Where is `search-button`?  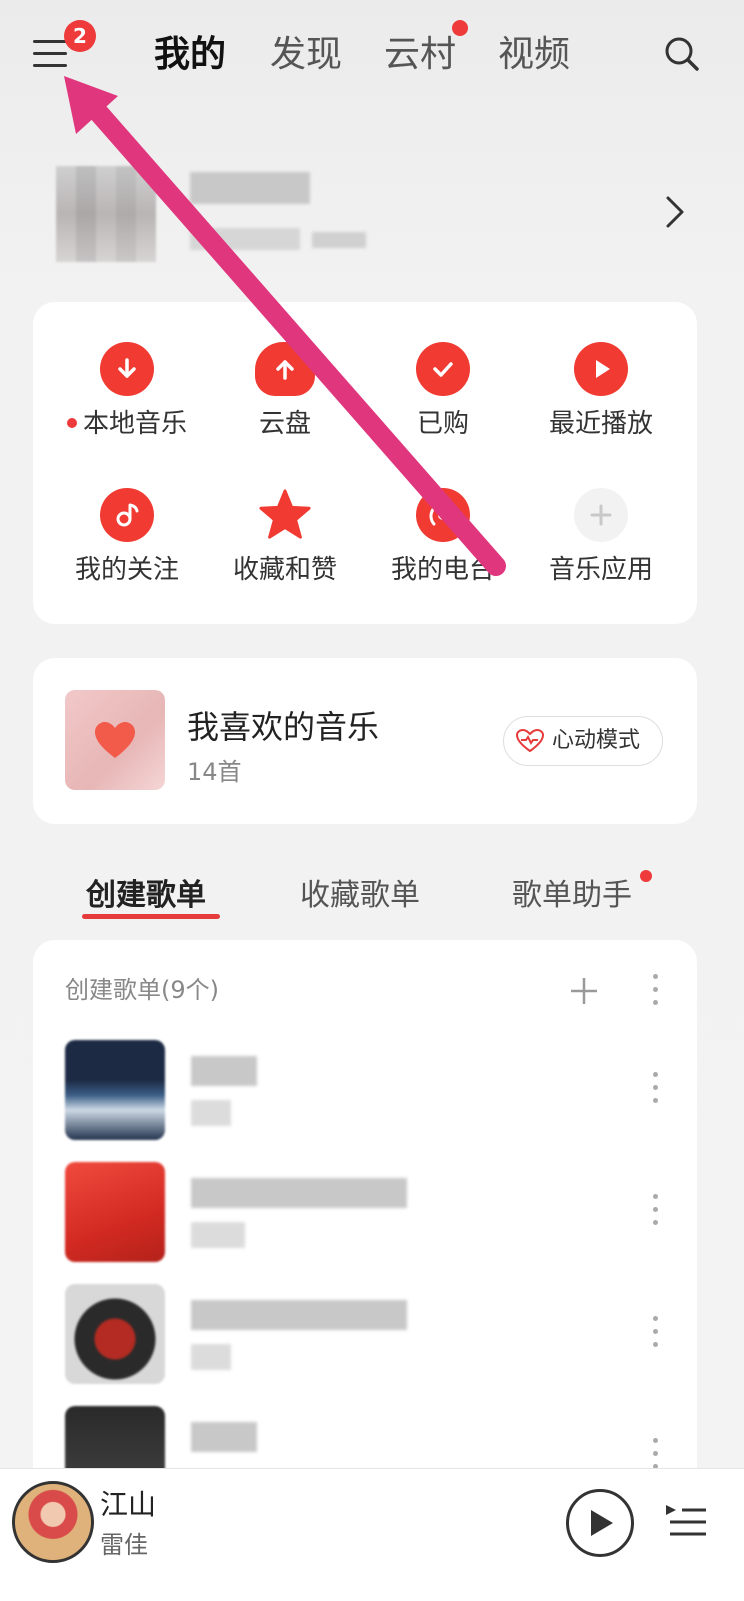
search-button is located at coordinates (682, 54).